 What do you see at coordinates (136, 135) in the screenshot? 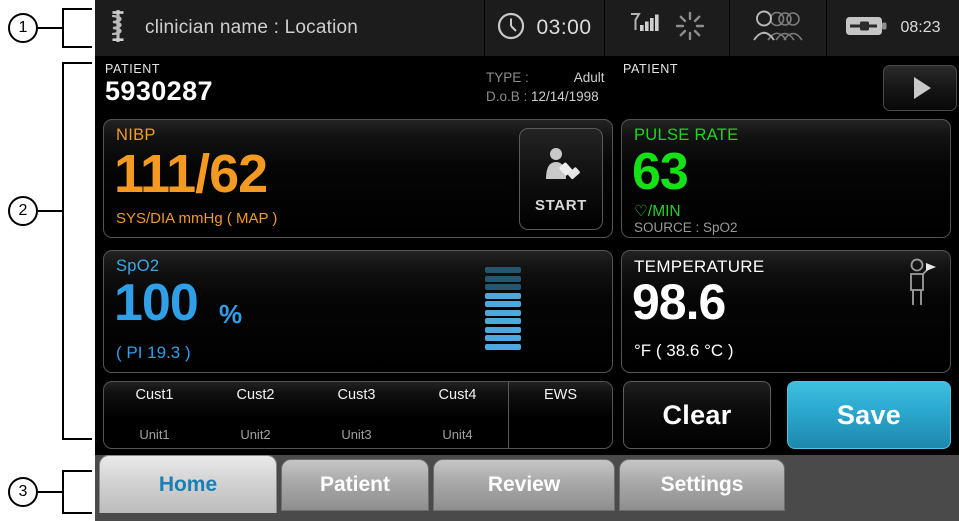
I see `nibp-title: NIBP` at bounding box center [136, 135].